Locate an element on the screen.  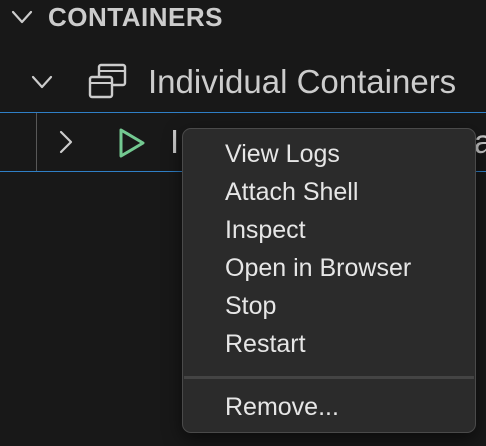
group-windows-icon is located at coordinates (107, 81).